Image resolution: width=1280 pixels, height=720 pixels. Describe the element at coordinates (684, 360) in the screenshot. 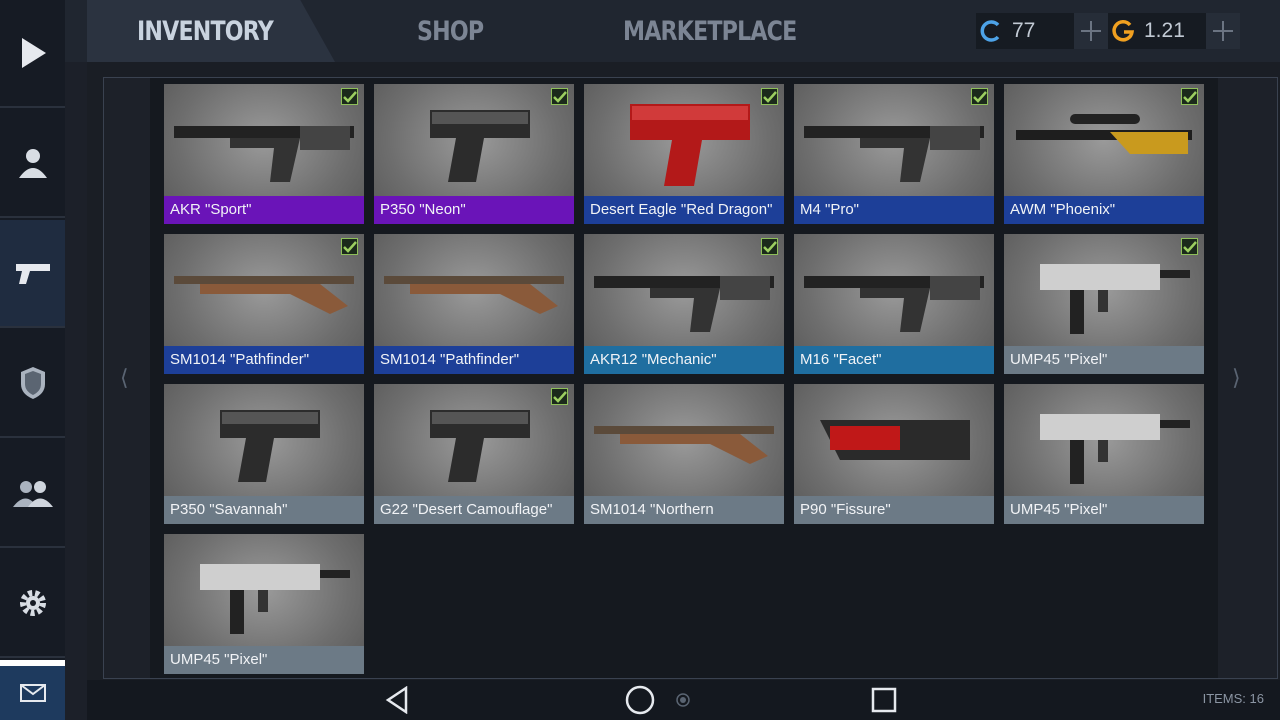

I see `item-name-label: AKR12 "Mechanic"` at that location.